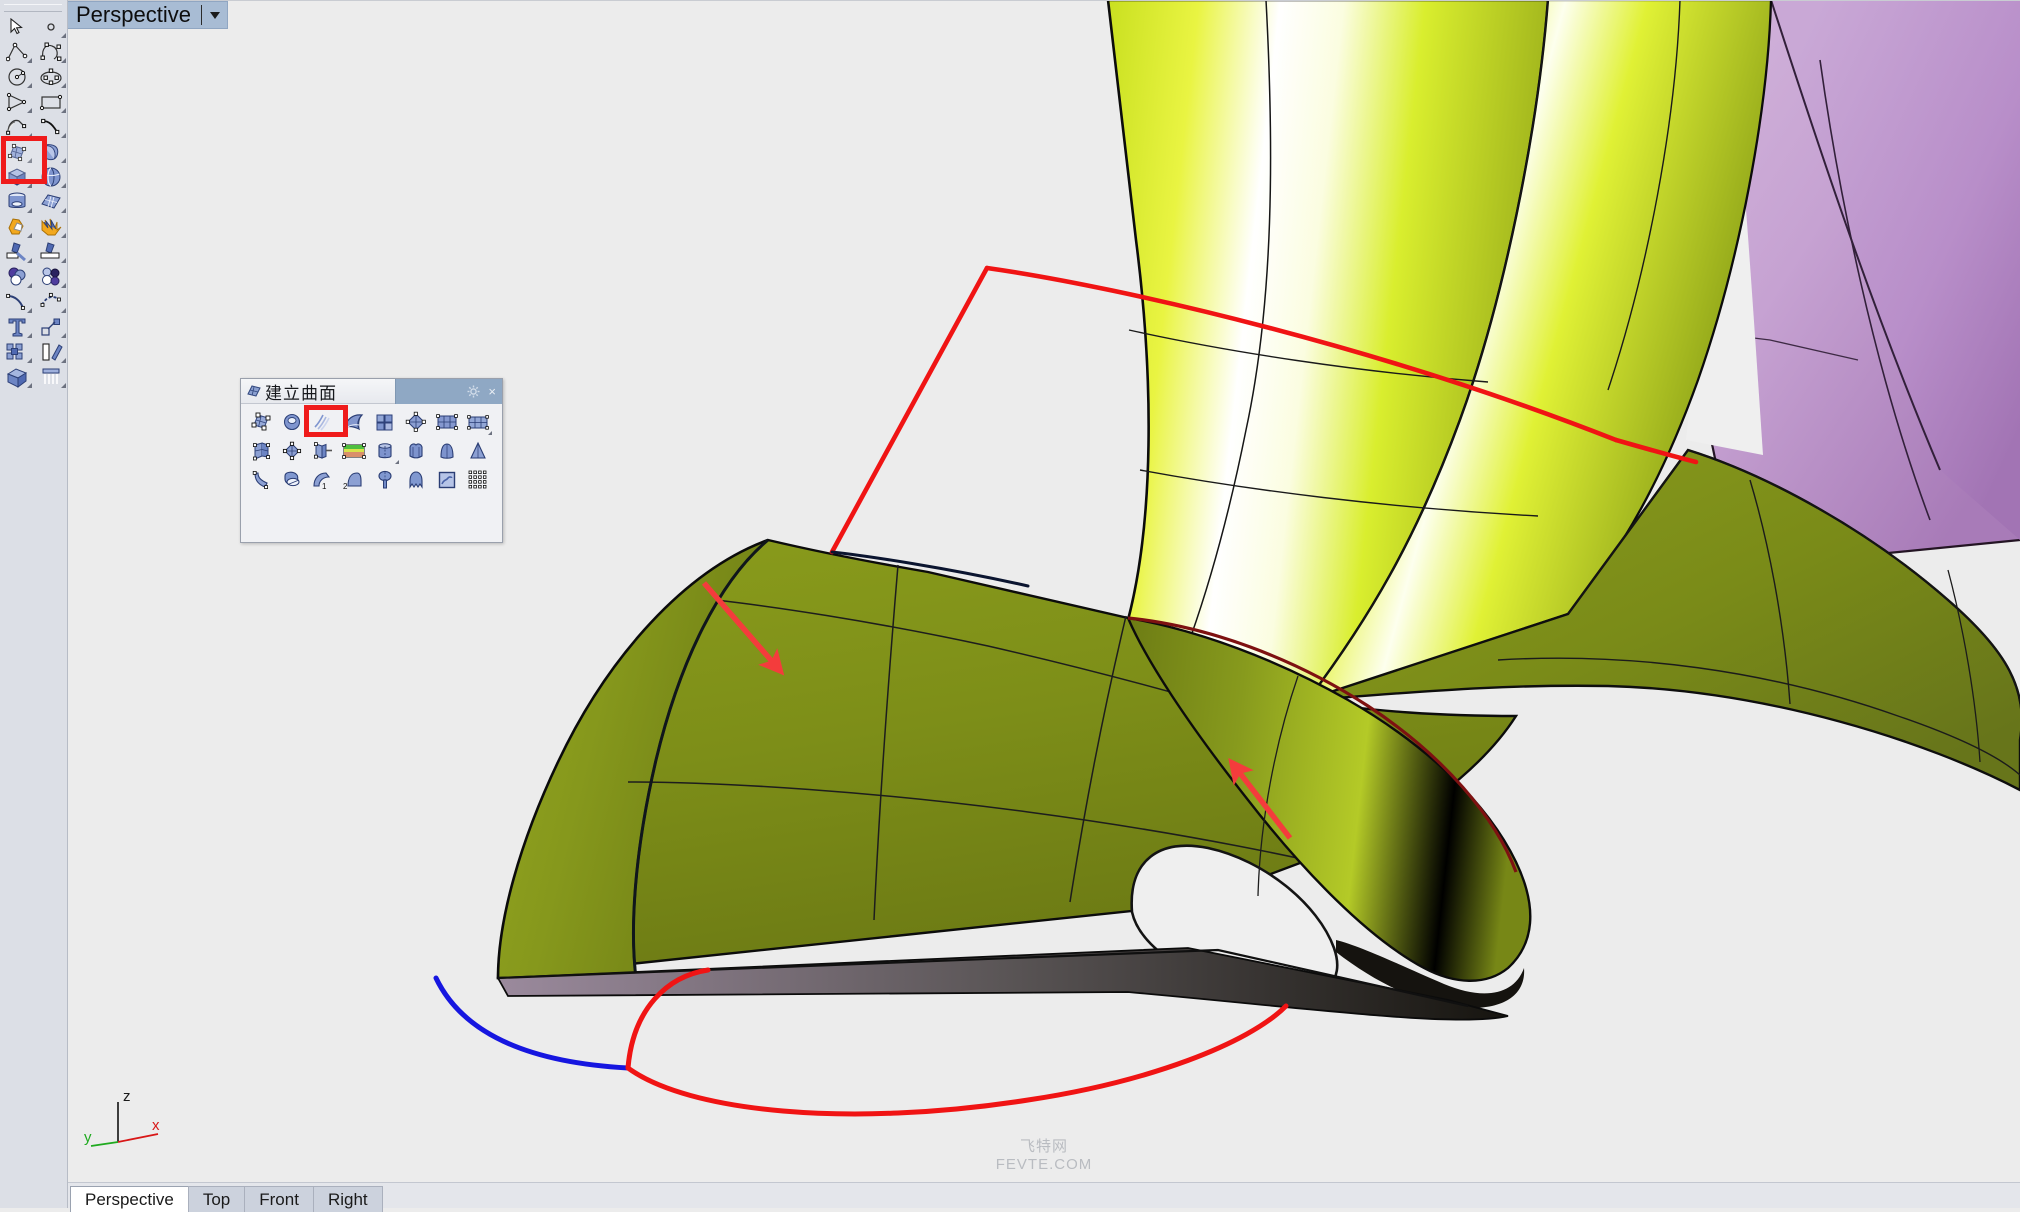  What do you see at coordinates (322, 450) in the screenshot?
I see `palette-item-extrude-tapered` at bounding box center [322, 450].